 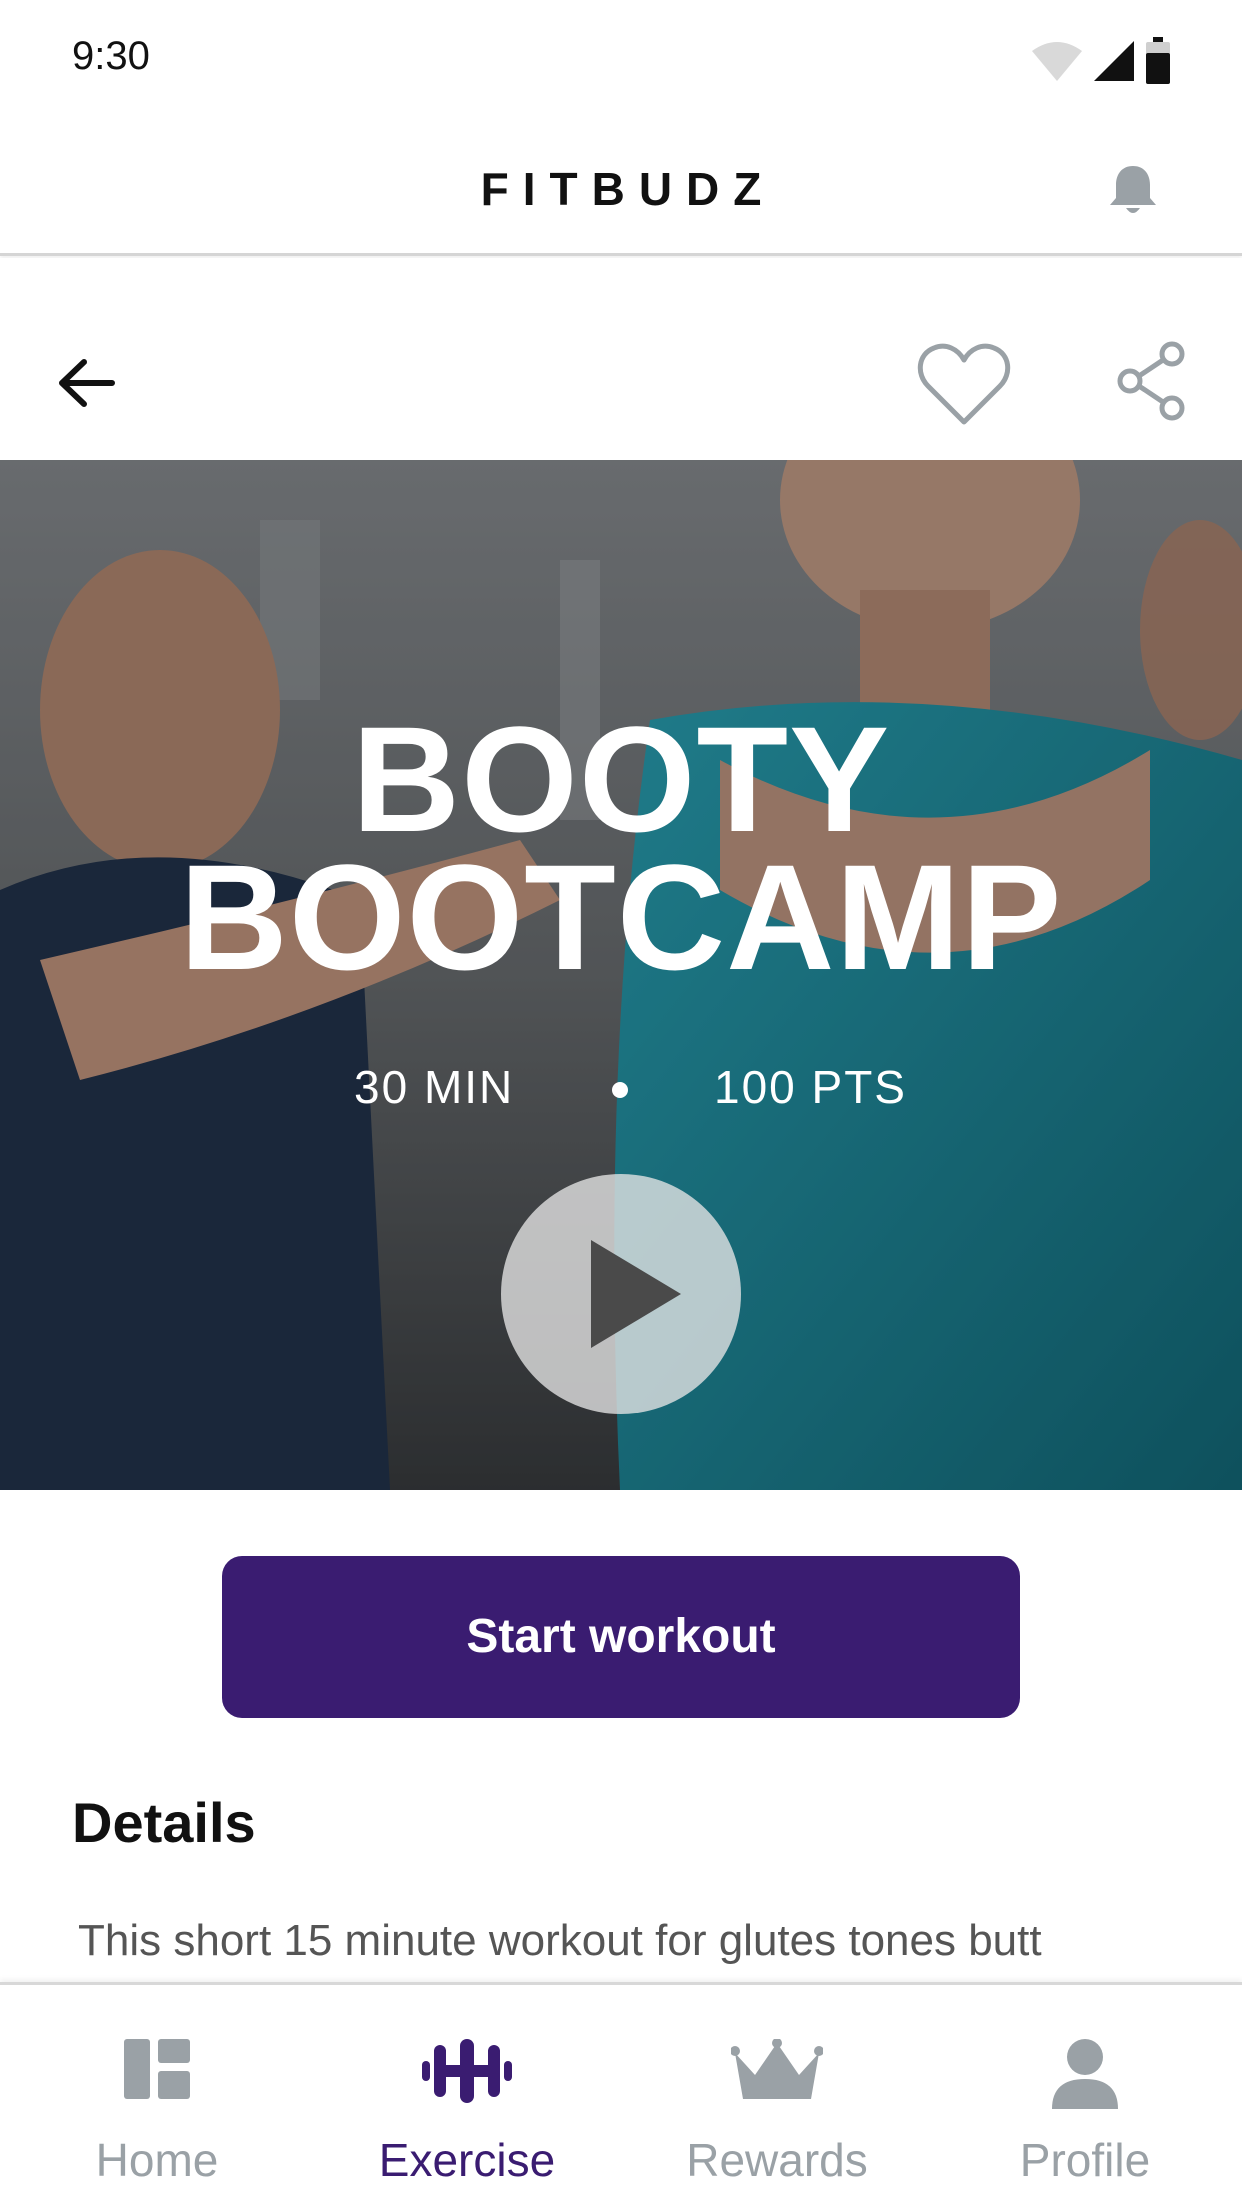 What do you see at coordinates (157, 2160) in the screenshot?
I see `nav-label-home: Home` at bounding box center [157, 2160].